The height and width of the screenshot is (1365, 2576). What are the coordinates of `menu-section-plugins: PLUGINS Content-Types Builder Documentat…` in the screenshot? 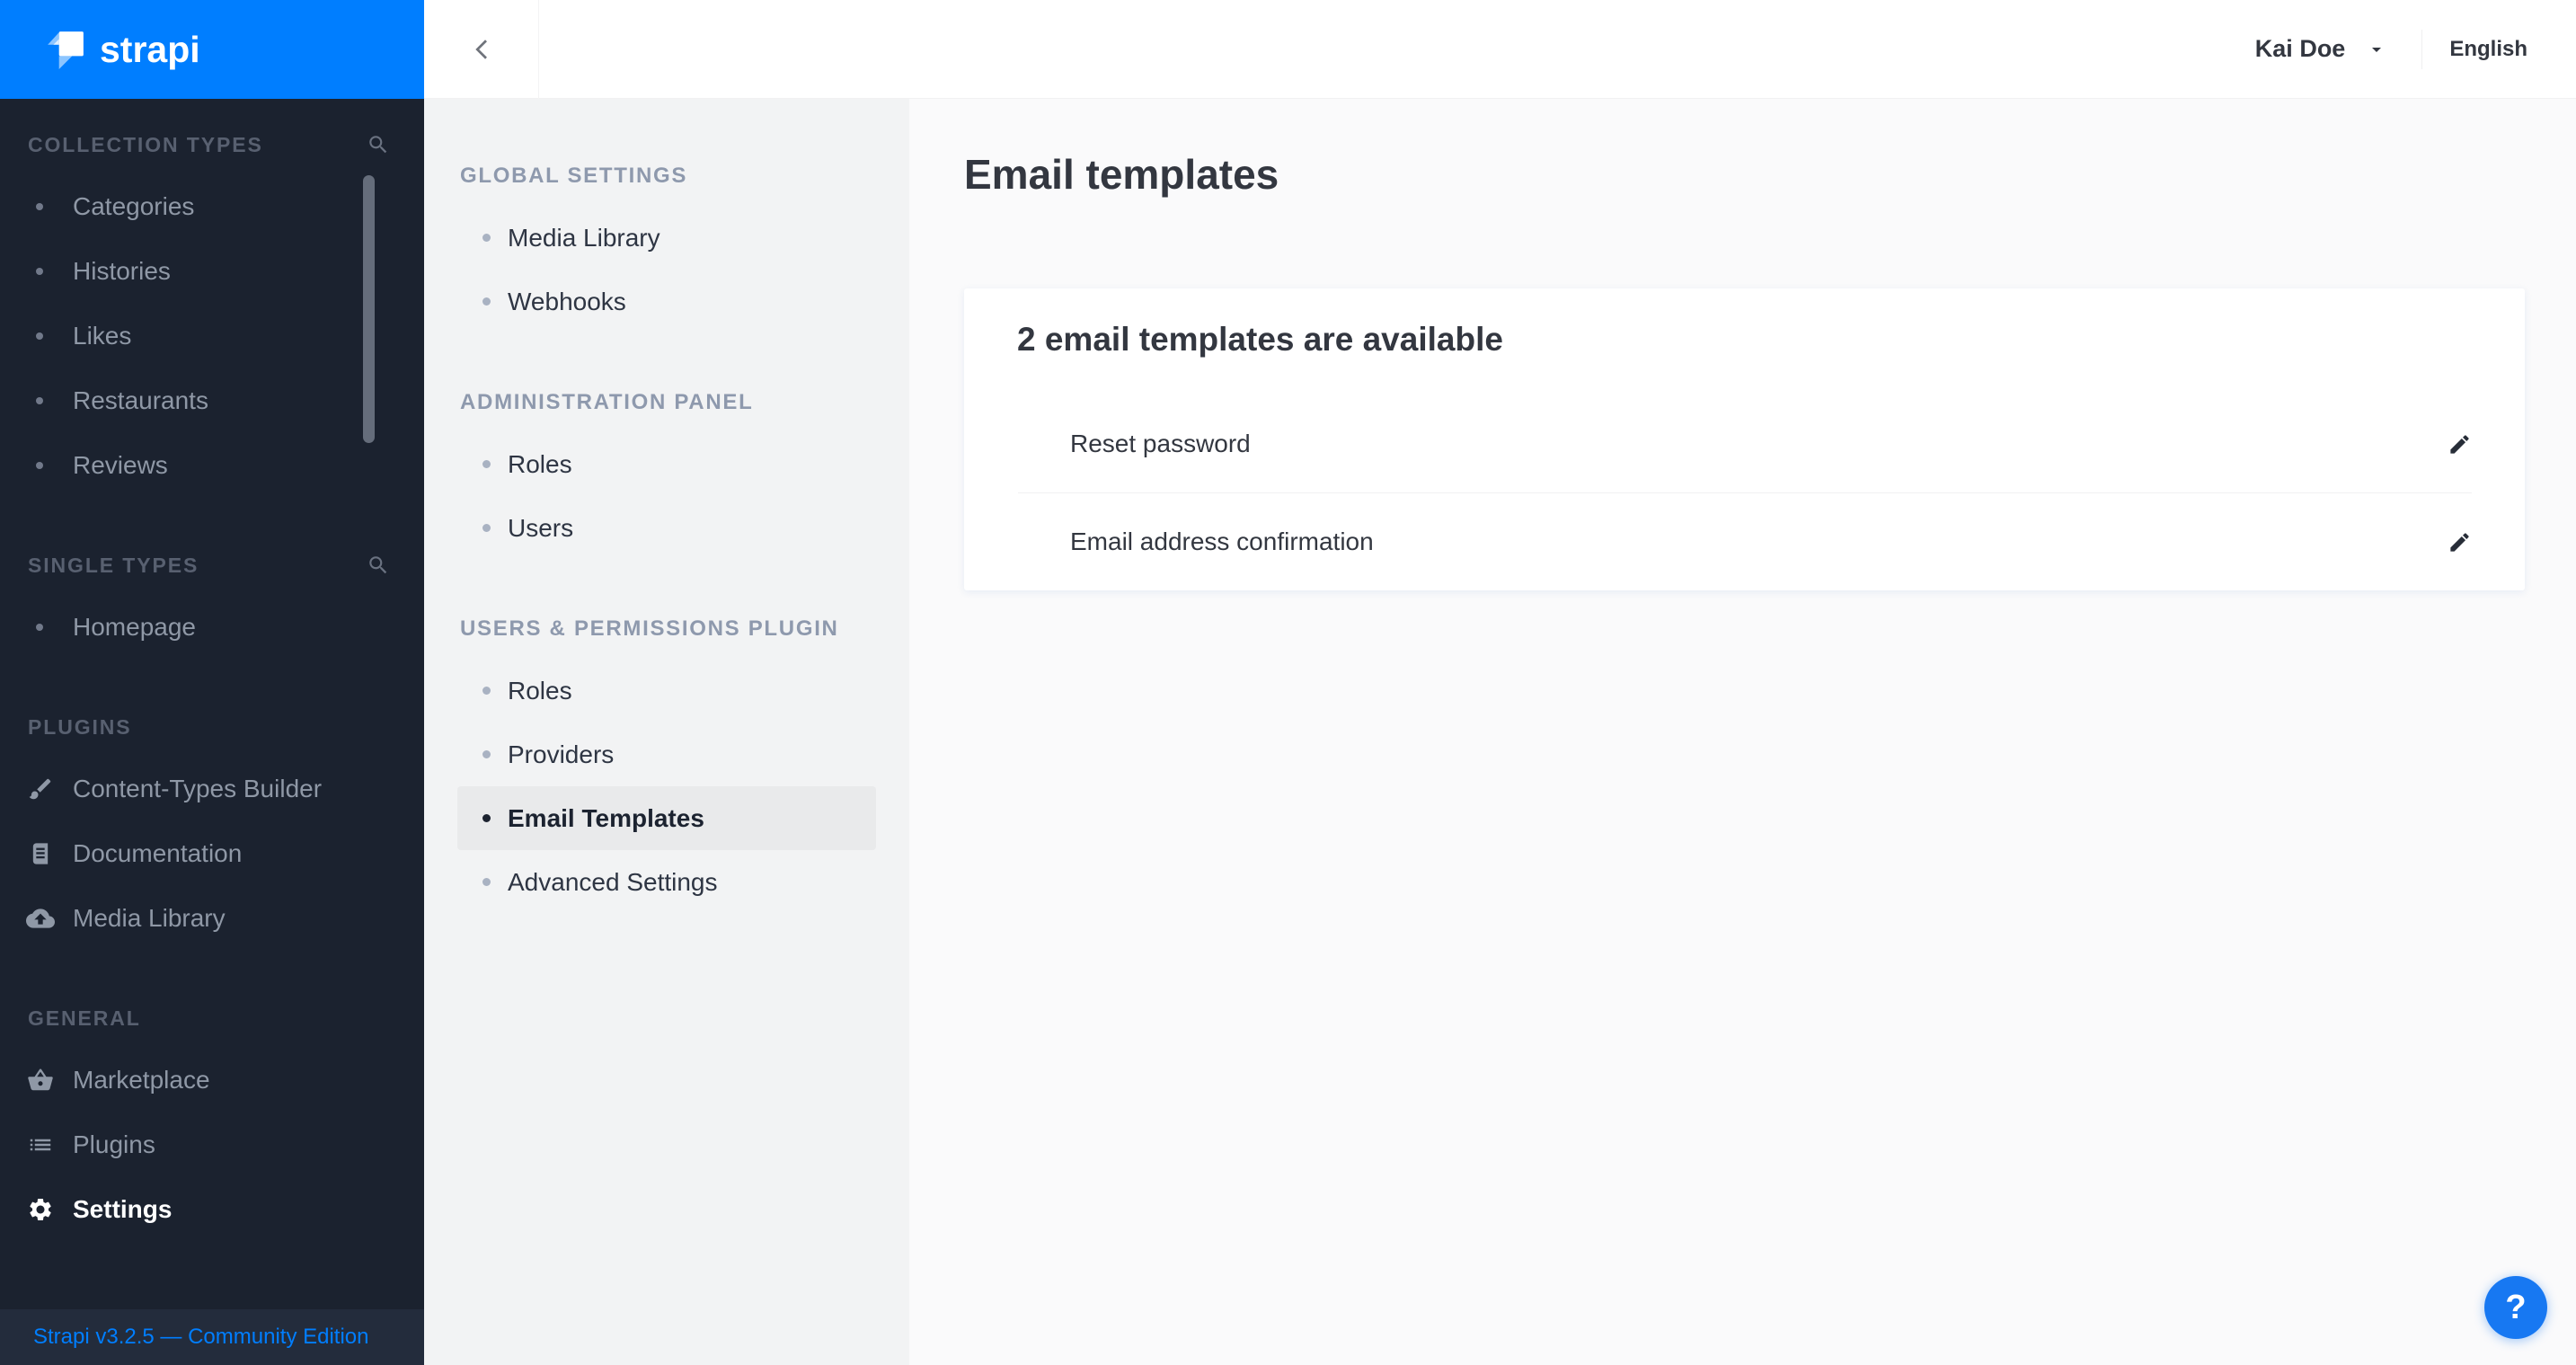 It's located at (212, 832).